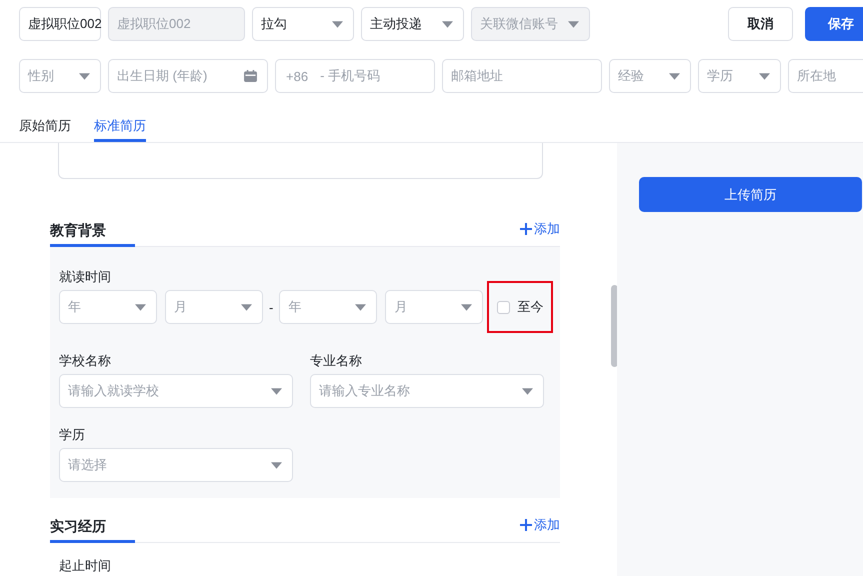  What do you see at coordinates (750, 194) in the screenshot?
I see `upload-button: 上传简历` at bounding box center [750, 194].